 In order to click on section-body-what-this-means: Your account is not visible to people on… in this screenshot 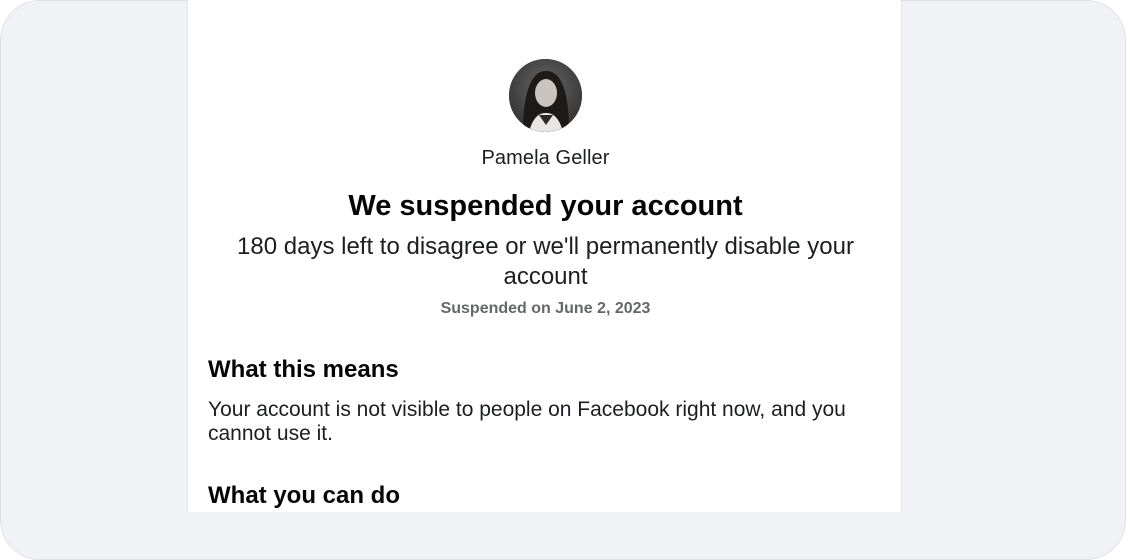, I will do `click(527, 421)`.